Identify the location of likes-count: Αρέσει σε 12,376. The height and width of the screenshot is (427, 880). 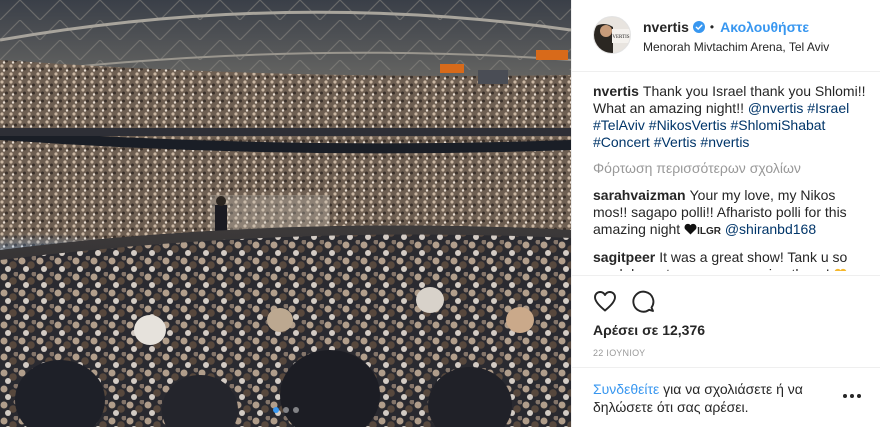
(649, 330).